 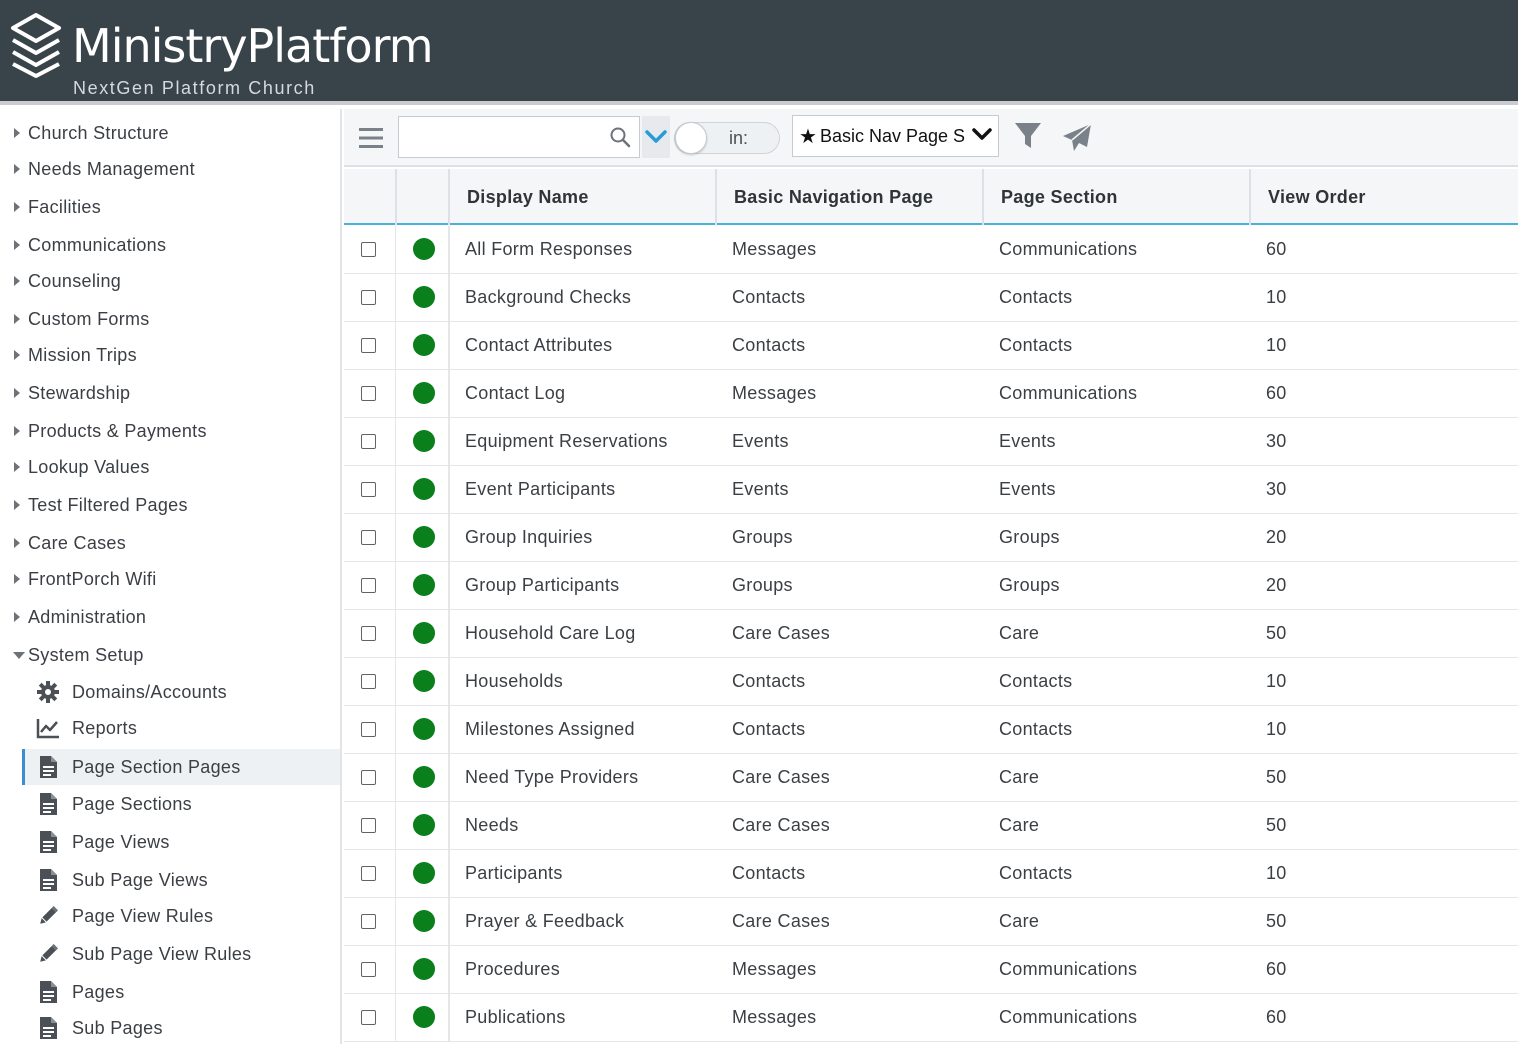 I want to click on brand-name: MinistryPlatform, so click(x=253, y=46).